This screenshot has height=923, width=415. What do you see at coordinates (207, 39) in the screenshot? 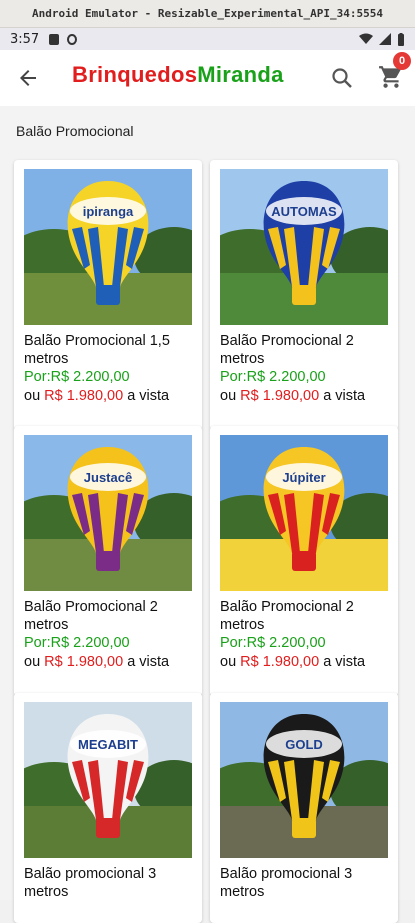
I see `android-status-bar: 3:57` at bounding box center [207, 39].